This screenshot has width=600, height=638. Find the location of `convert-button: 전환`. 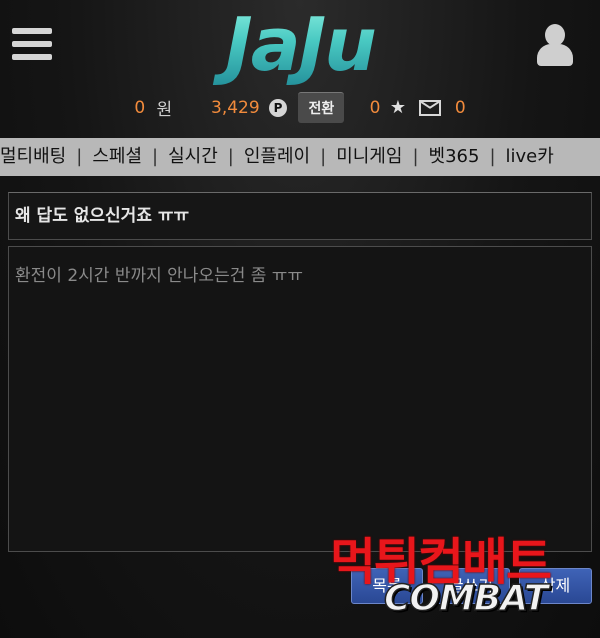

convert-button: 전환 is located at coordinates (321, 107).